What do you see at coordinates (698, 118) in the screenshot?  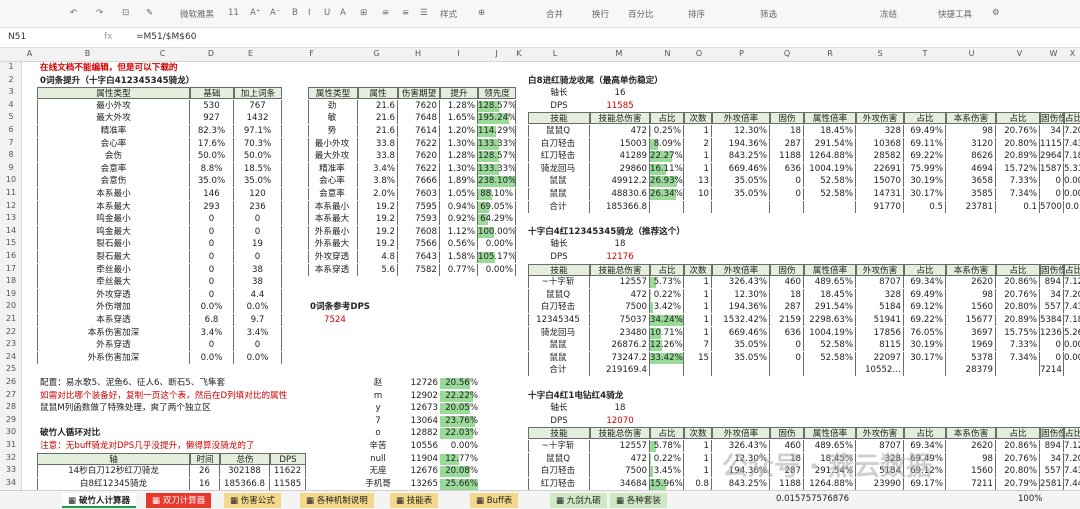 I see `table-header: 次数` at bounding box center [698, 118].